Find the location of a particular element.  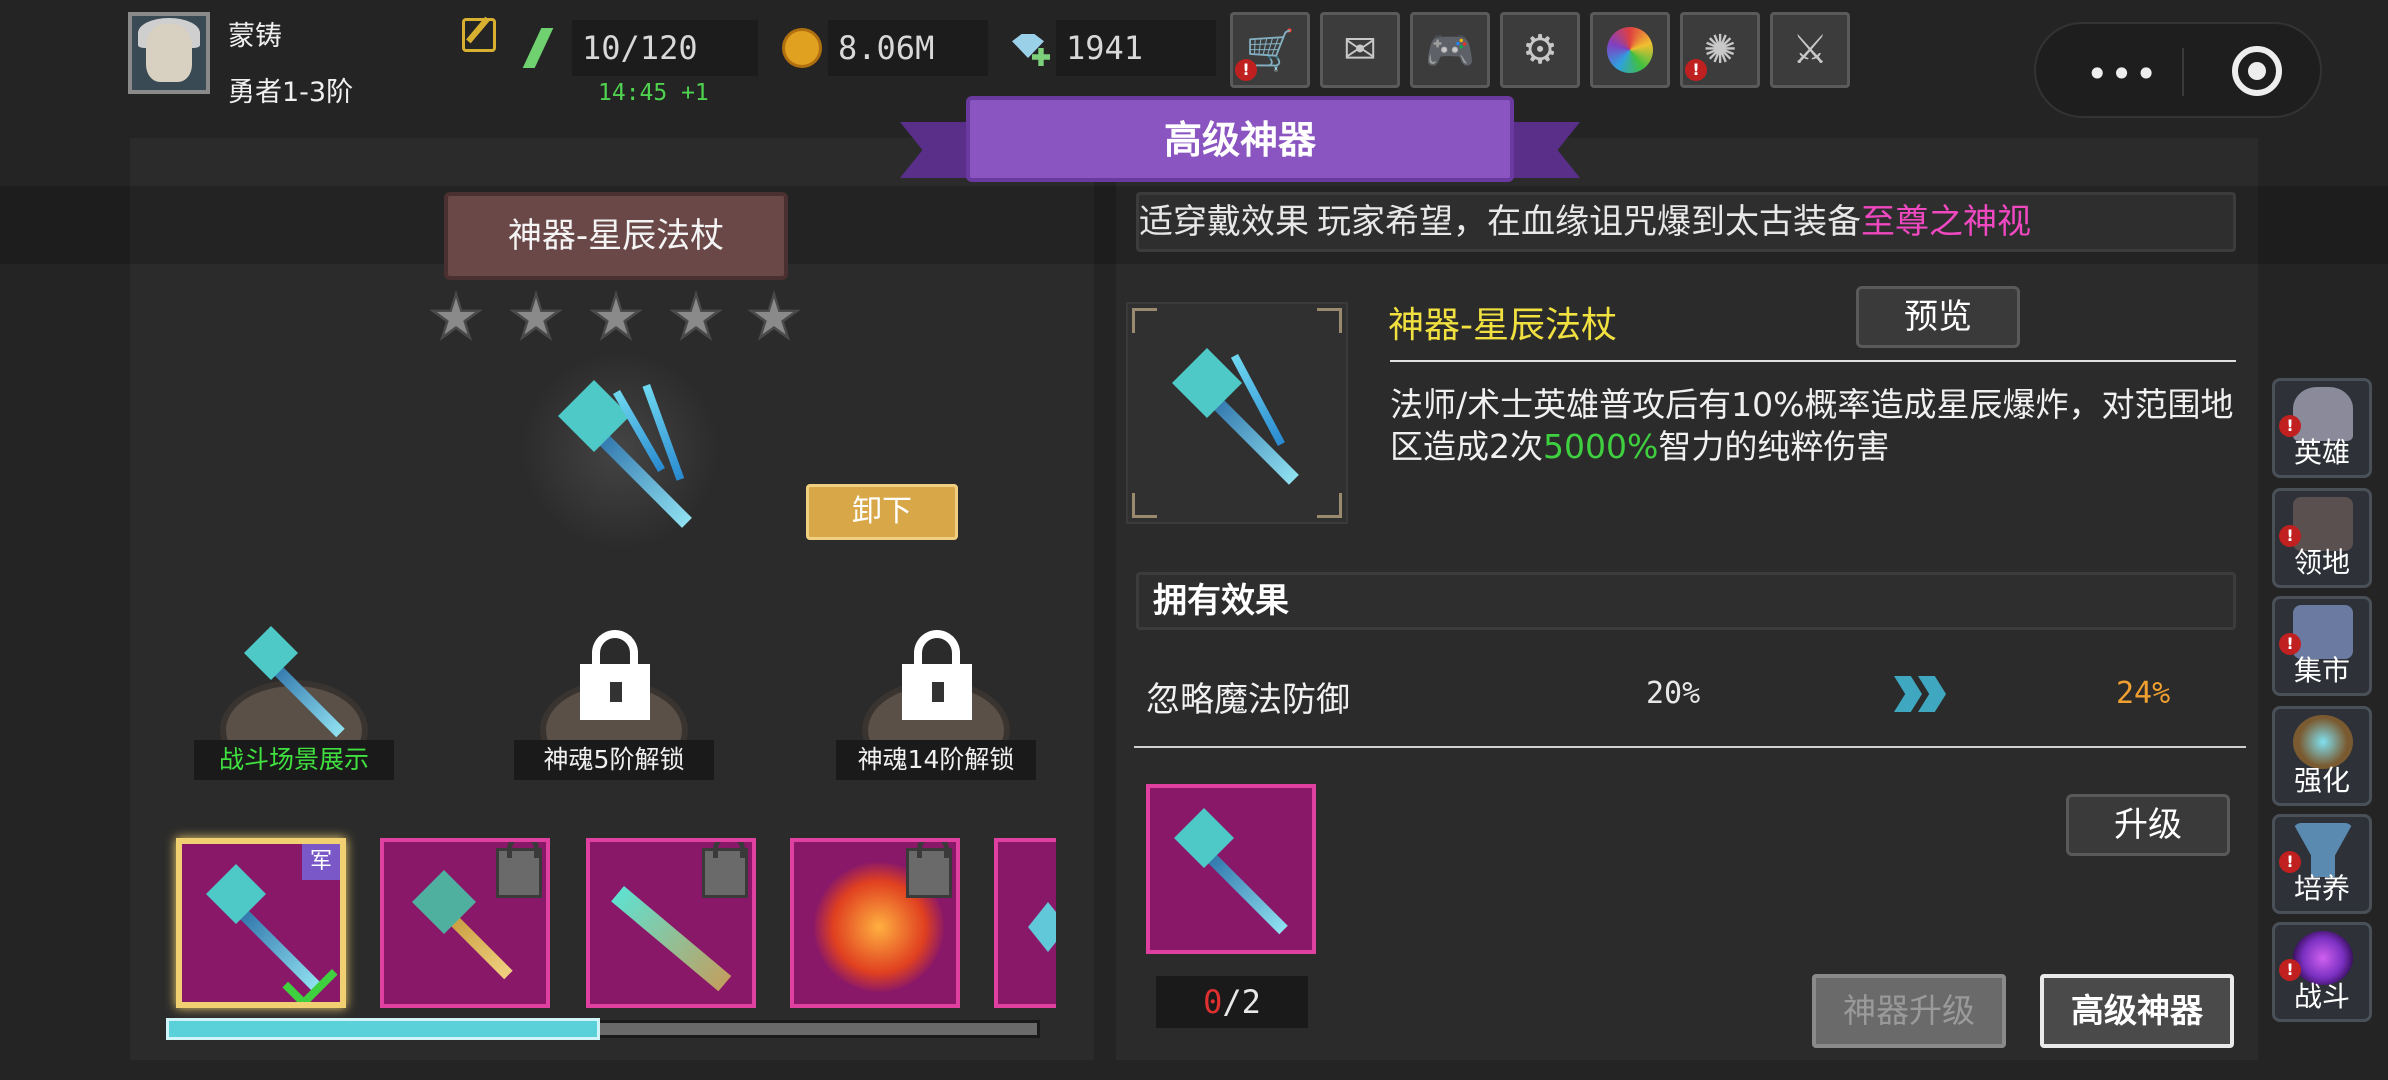

side-nav-label: 战斗 is located at coordinates (2321, 996).